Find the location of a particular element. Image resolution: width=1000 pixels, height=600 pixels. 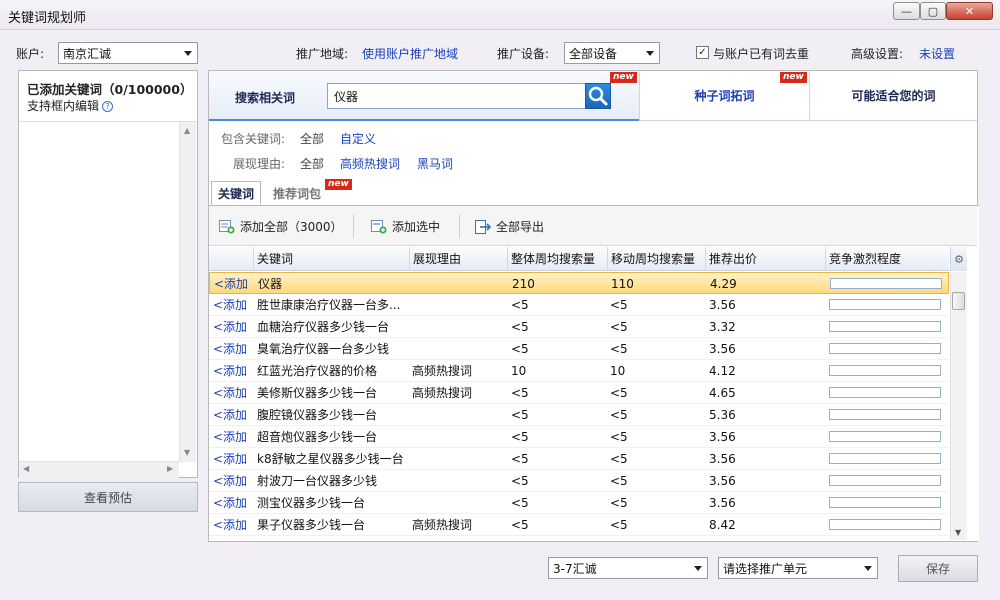

cell-bid: 4.29 is located at coordinates (723, 284).